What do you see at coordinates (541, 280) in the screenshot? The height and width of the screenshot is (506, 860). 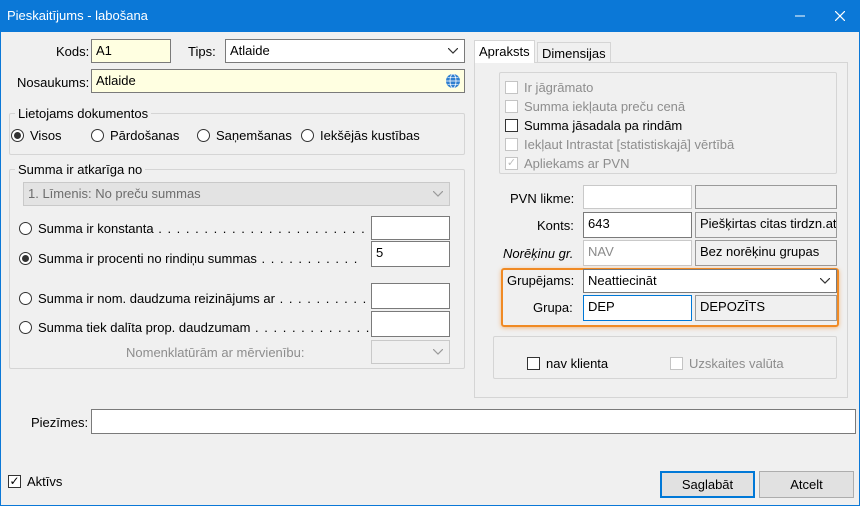 I see `grupejams-label: Grupējams:` at bounding box center [541, 280].